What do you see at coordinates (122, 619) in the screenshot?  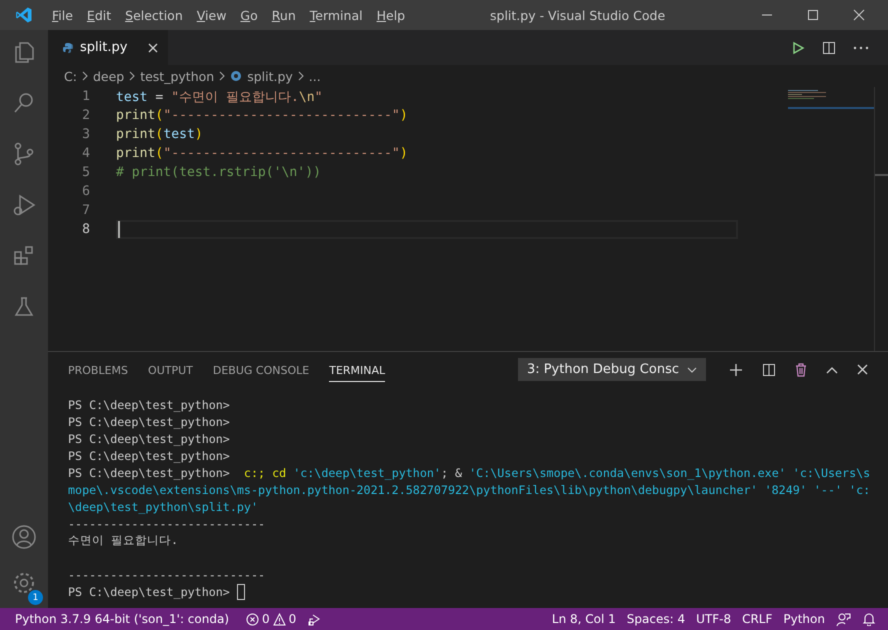 I see `python-interpreter: Python 3.7.9 64-bit ('son_1': conda)` at bounding box center [122, 619].